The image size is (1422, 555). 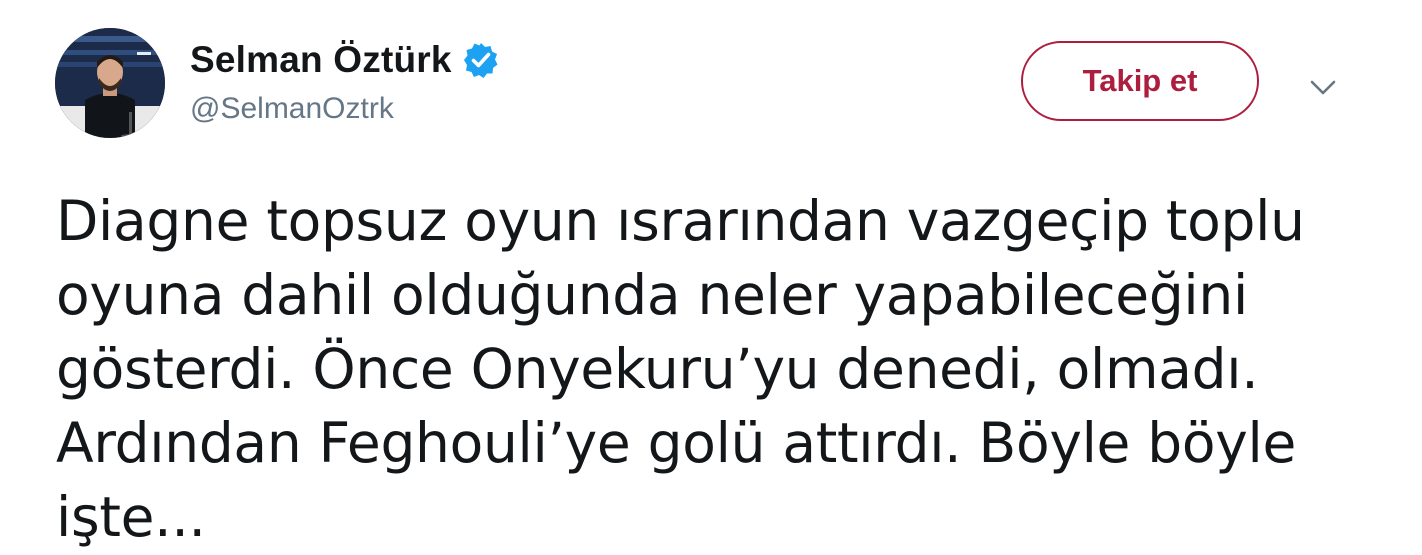 What do you see at coordinates (1323, 88) in the screenshot?
I see `chevron-down-icon` at bounding box center [1323, 88].